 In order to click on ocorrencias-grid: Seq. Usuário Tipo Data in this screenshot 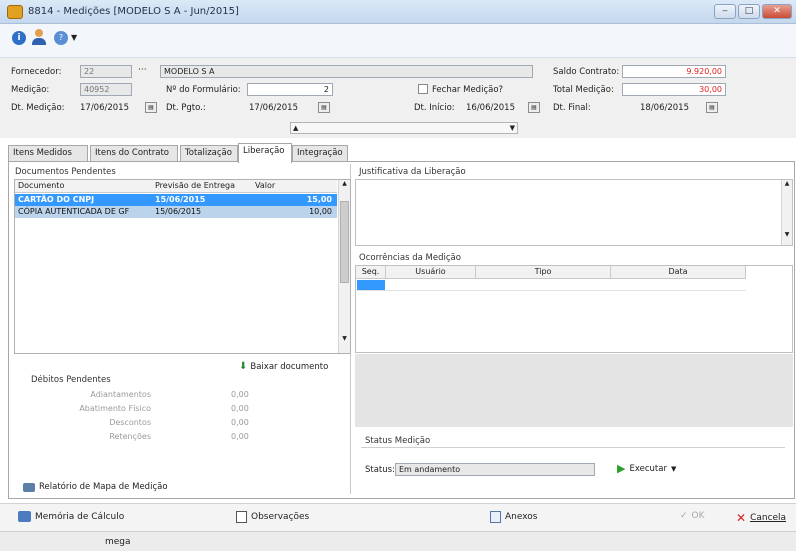, I will do `click(574, 309)`.